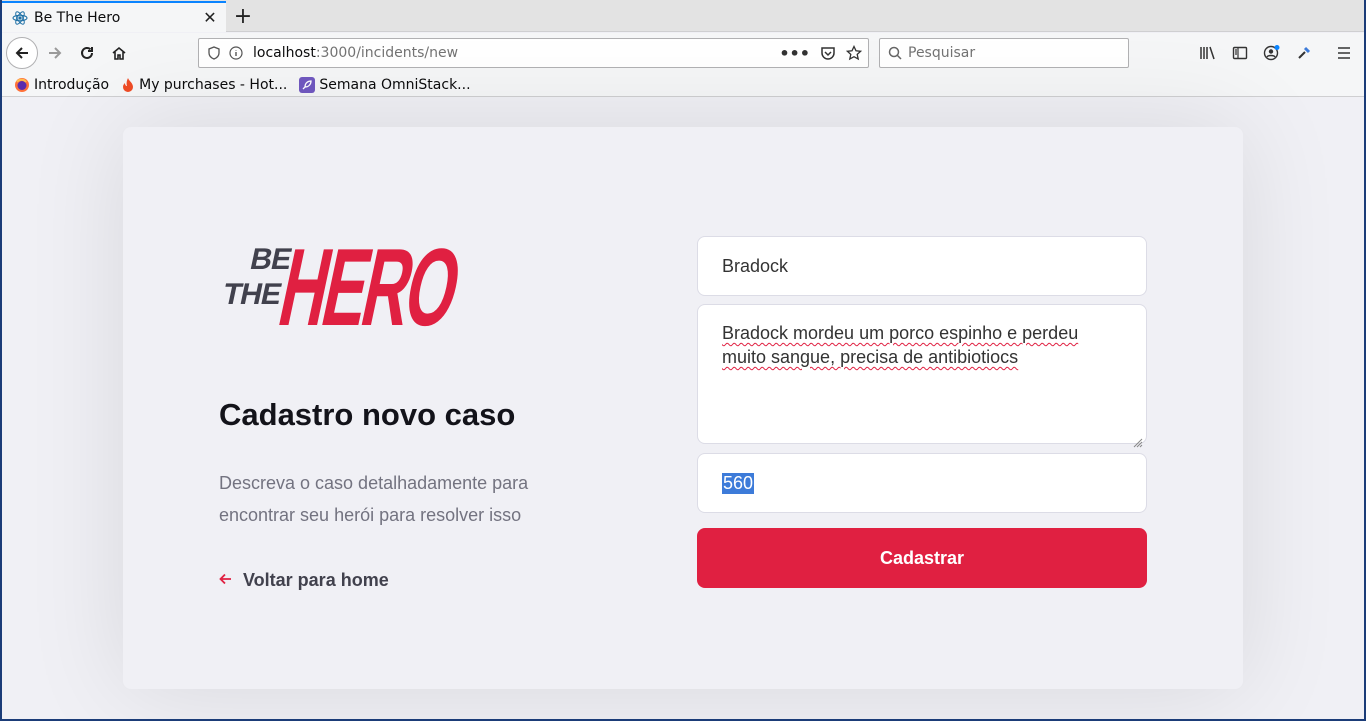  I want to click on search-icon, so click(895, 53).